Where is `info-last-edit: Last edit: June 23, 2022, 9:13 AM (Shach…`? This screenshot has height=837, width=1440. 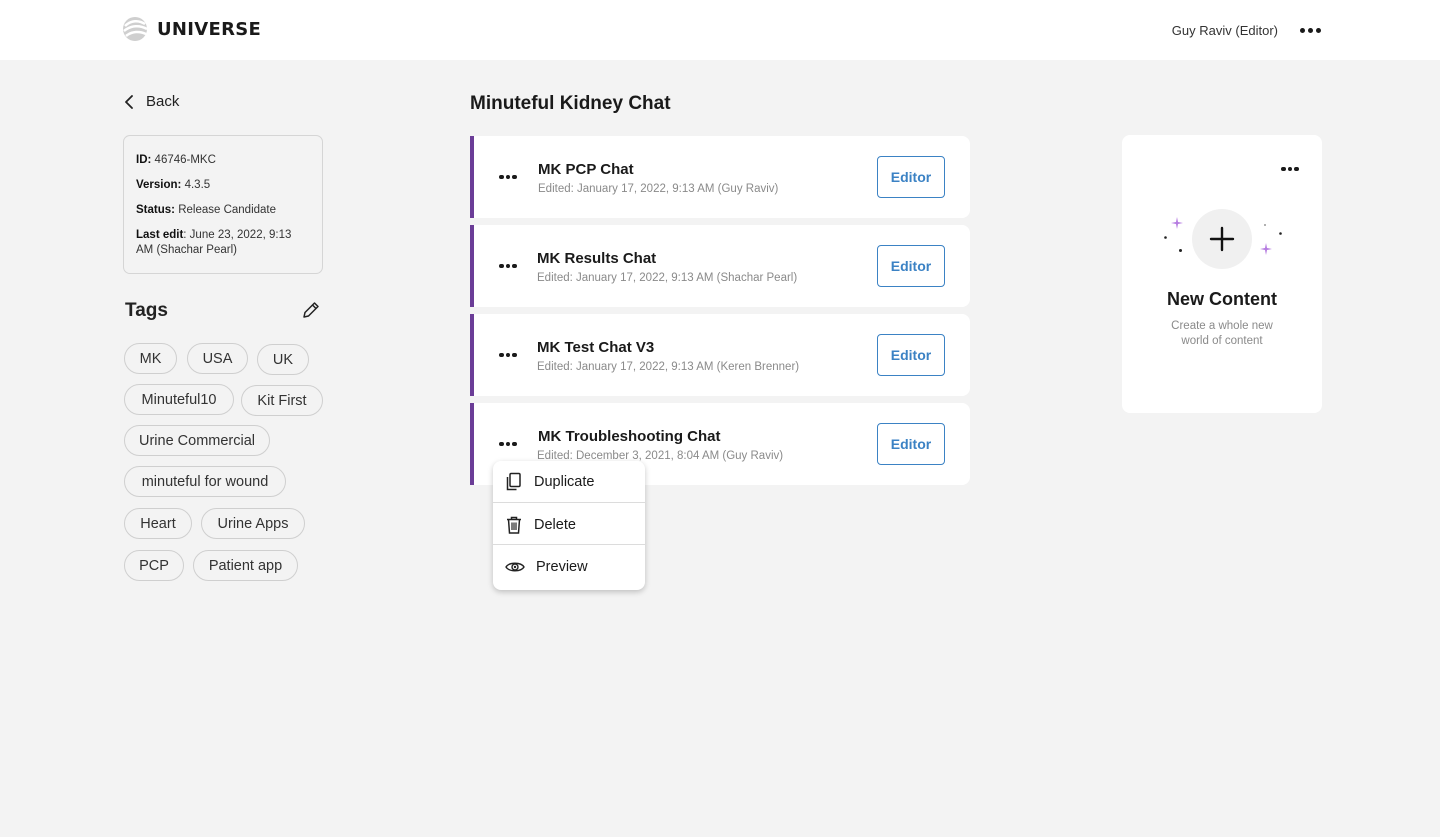
info-last-edit: Last edit: June 23, 2022, 9:13 AM (Shach… is located at coordinates (214, 242).